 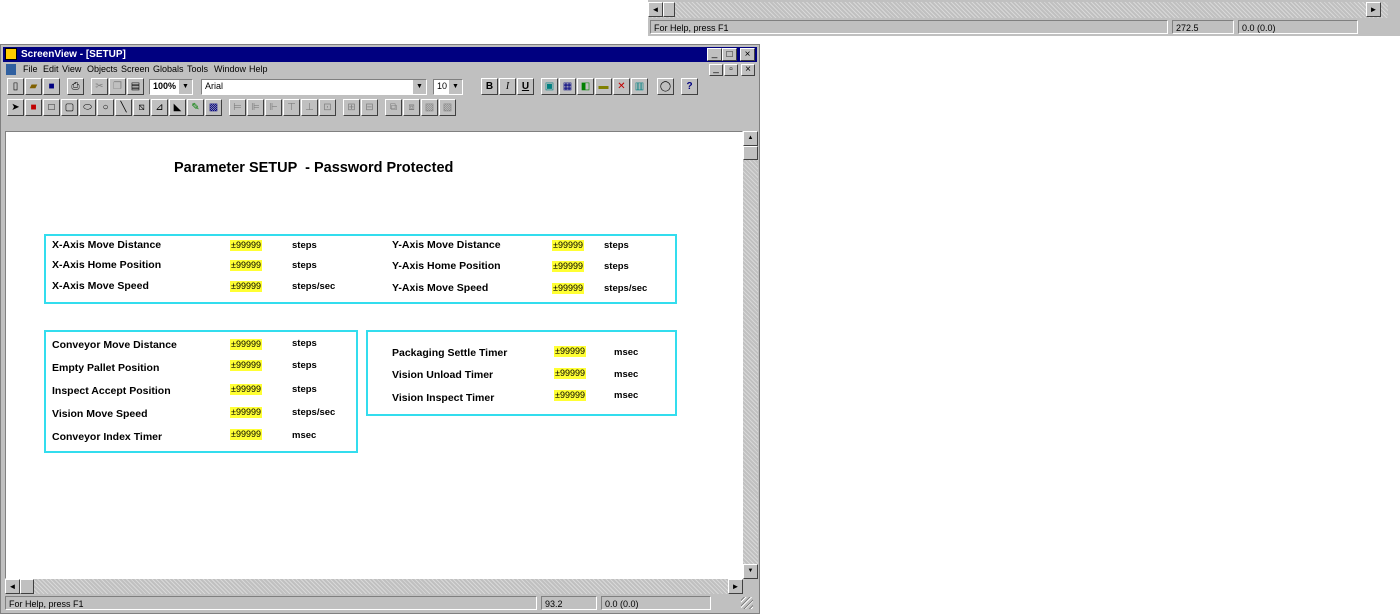 I want to click on align-middle-icon: ⊥, so click(x=309, y=107).